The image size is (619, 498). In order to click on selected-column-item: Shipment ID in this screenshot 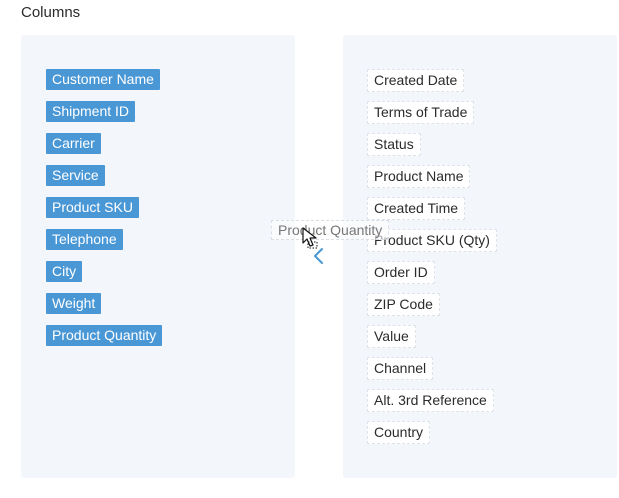, I will do `click(104, 117)`.